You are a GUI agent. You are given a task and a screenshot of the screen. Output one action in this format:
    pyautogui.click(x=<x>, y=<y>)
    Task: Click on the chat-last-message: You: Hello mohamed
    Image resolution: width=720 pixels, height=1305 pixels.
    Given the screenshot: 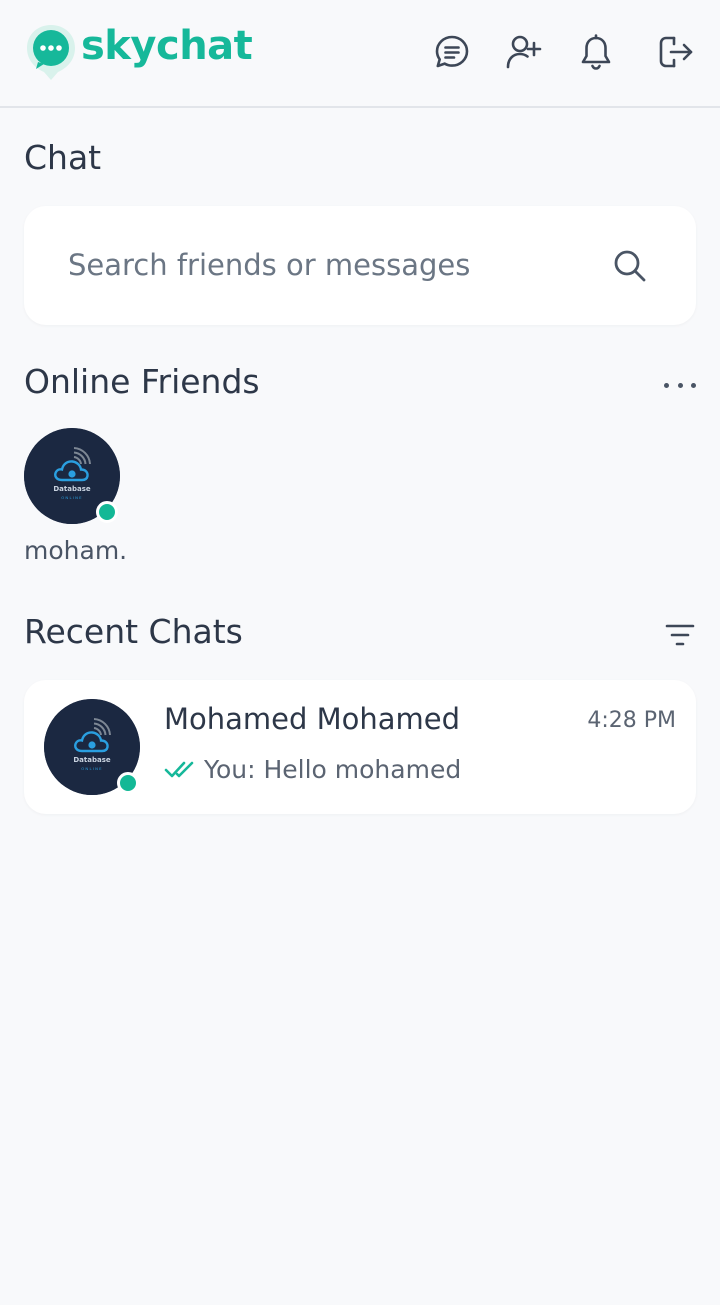 What is the action you would take?
    pyautogui.click(x=333, y=769)
    